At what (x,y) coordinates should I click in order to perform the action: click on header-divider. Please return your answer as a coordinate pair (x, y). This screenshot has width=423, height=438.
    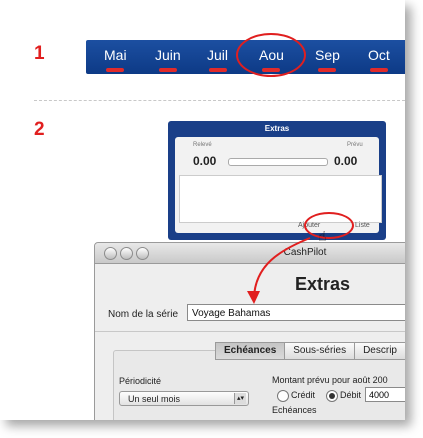
    Looking at the image, I should click on (250, 331).